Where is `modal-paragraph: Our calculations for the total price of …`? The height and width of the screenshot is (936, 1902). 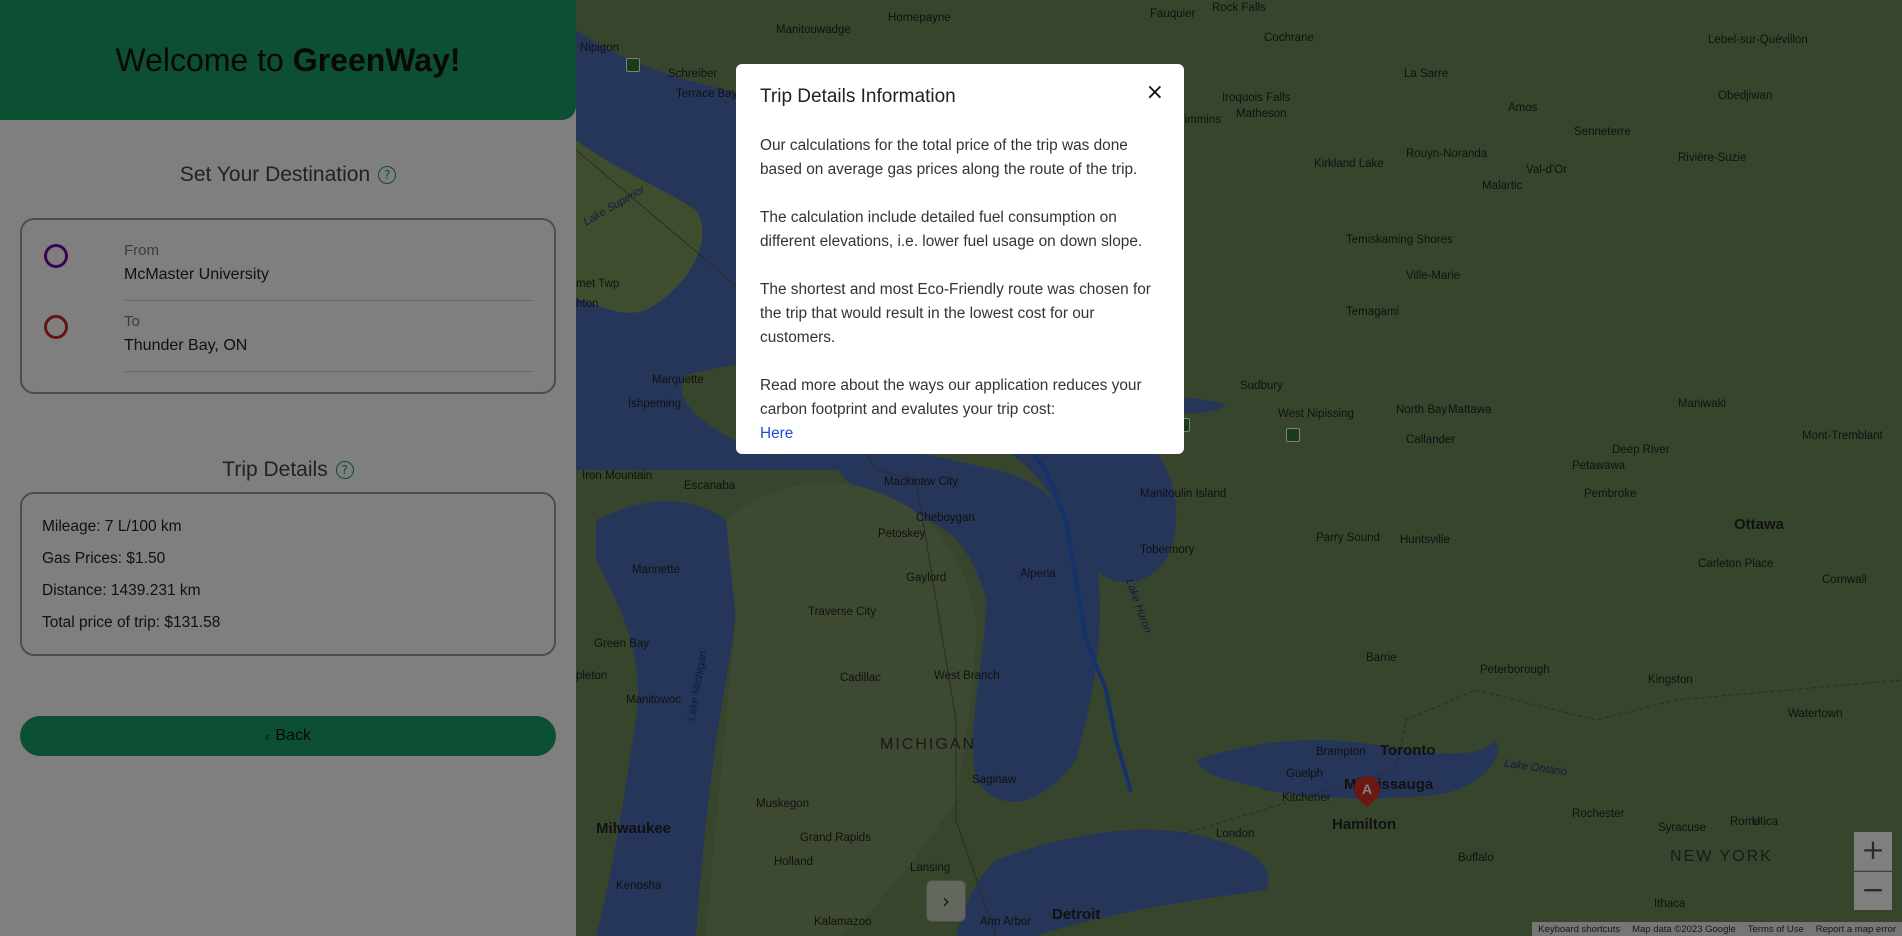
modal-paragraph: Our calculations for the total price of … is located at coordinates (949, 157).